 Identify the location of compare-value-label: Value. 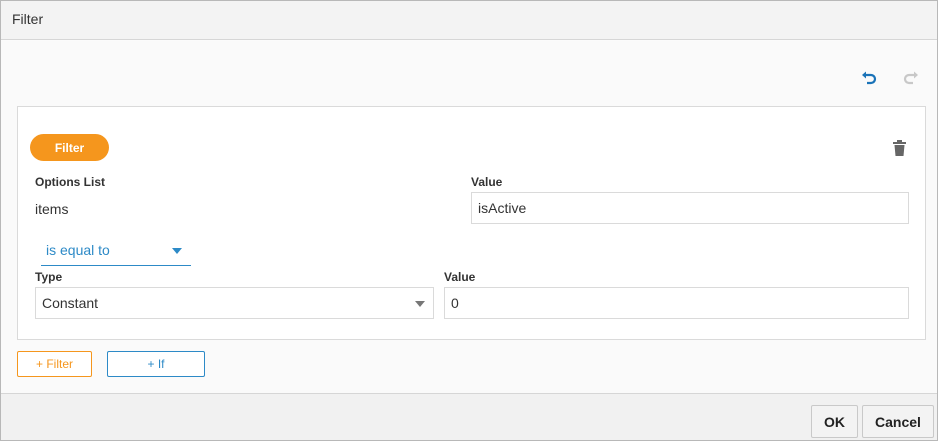
(460, 277).